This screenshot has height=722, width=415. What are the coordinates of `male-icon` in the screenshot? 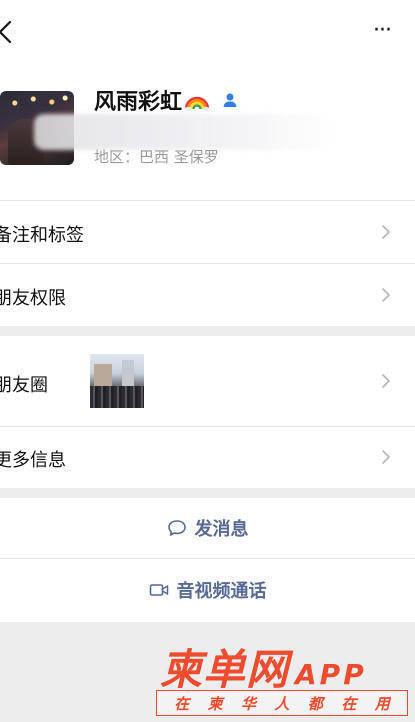 It's located at (230, 100).